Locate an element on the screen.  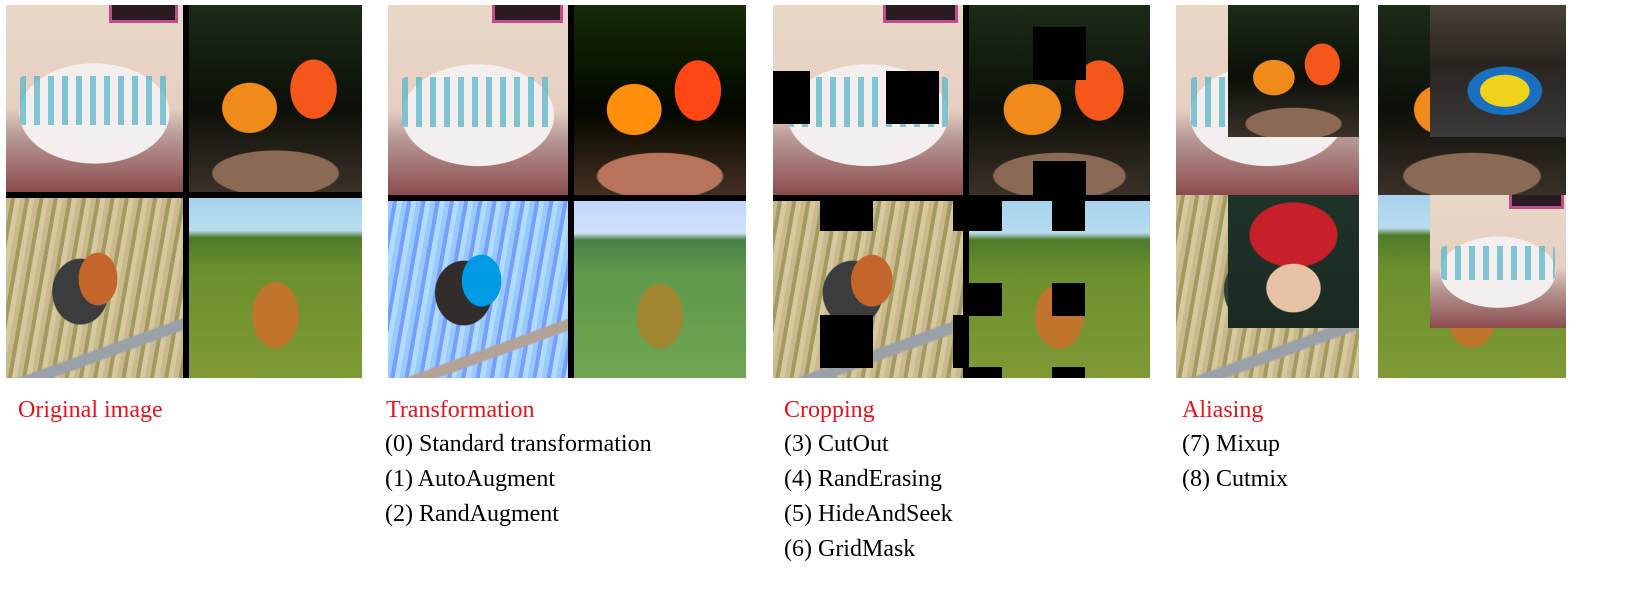
bowl-insert is located at coordinates (1498, 261).